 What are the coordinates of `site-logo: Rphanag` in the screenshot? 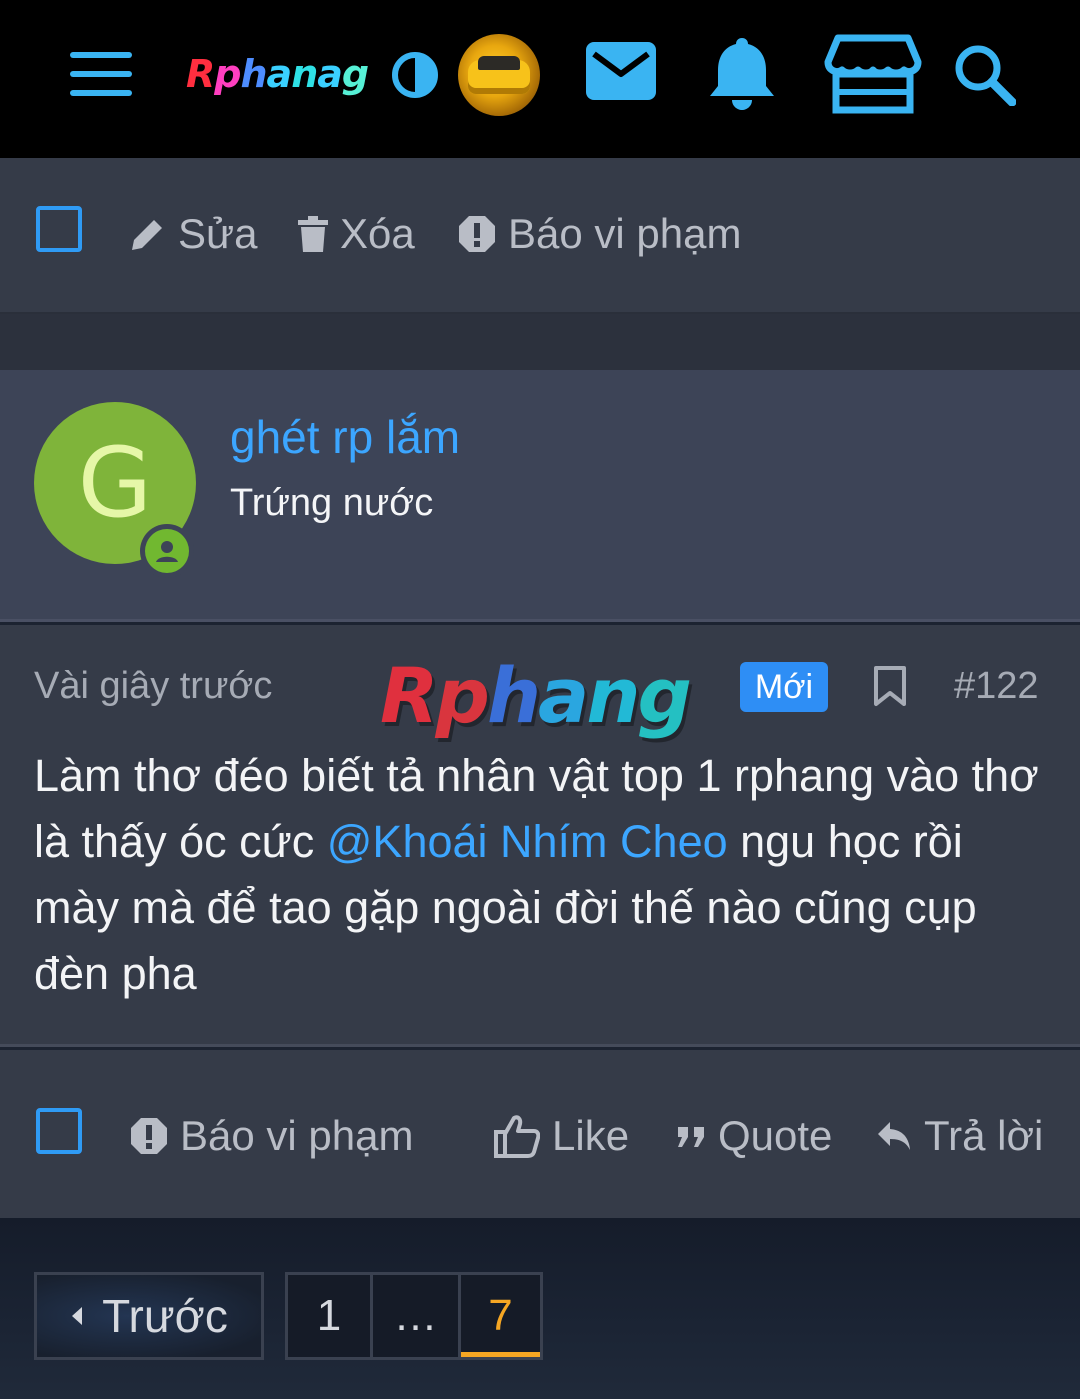 It's located at (277, 74).